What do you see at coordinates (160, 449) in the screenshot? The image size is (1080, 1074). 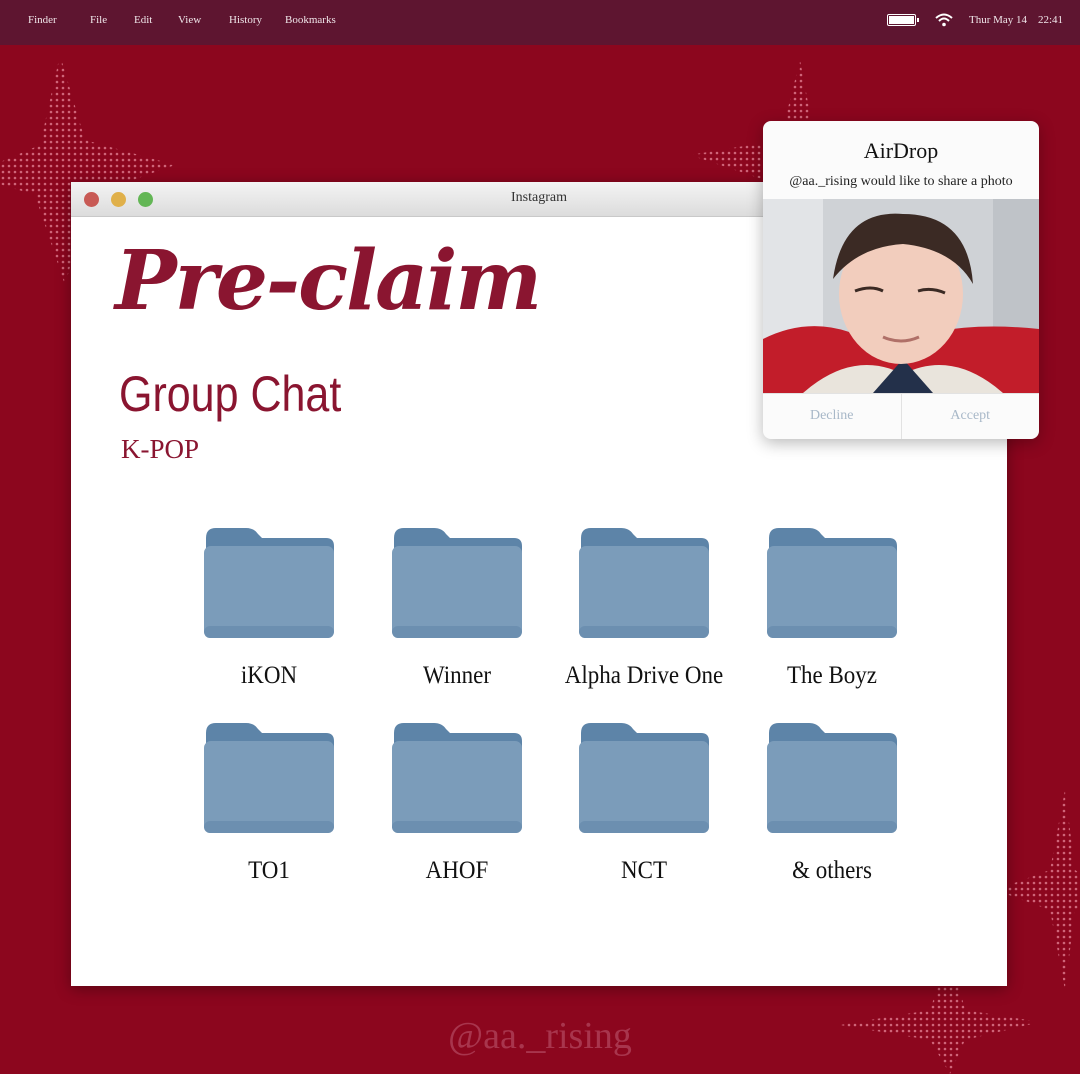 I see `category-tag: K-POP` at bounding box center [160, 449].